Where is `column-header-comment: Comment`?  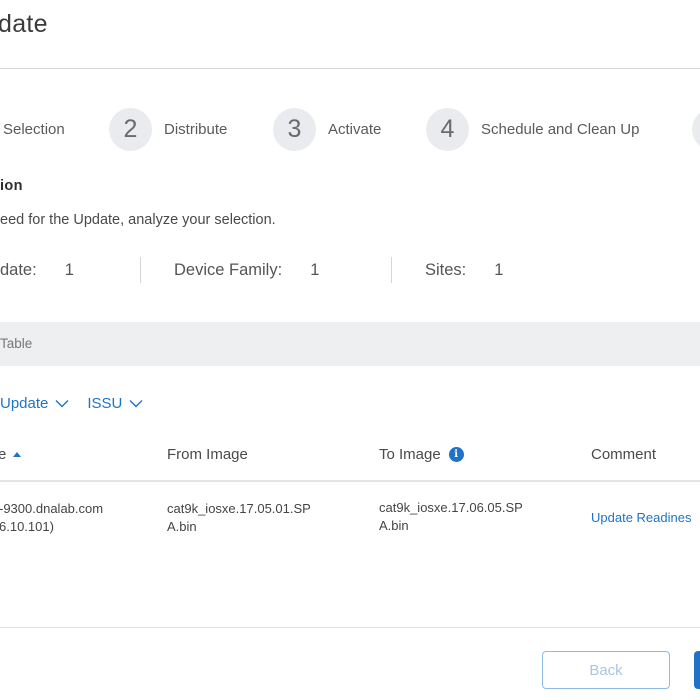 column-header-comment: Comment is located at coordinates (623, 454).